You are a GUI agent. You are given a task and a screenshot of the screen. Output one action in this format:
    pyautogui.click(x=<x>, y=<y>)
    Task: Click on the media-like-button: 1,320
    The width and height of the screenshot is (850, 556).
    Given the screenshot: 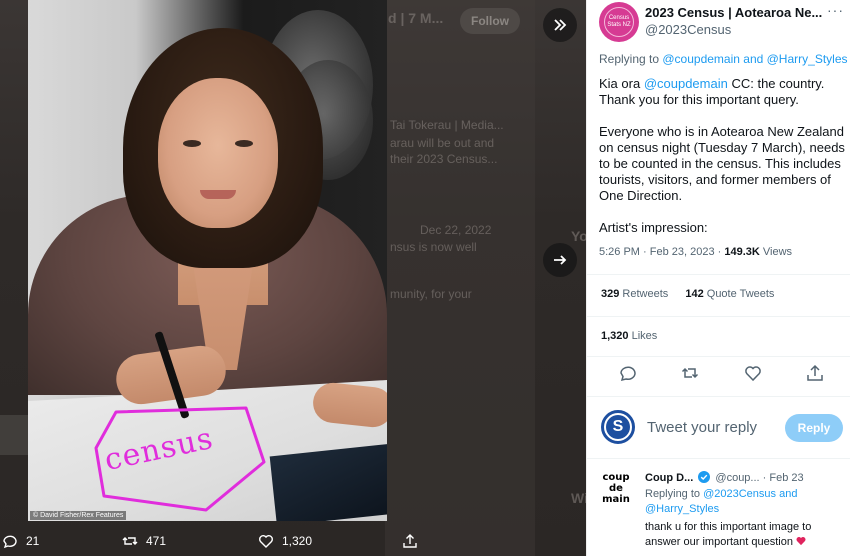 What is the action you would take?
    pyautogui.click(x=285, y=541)
    